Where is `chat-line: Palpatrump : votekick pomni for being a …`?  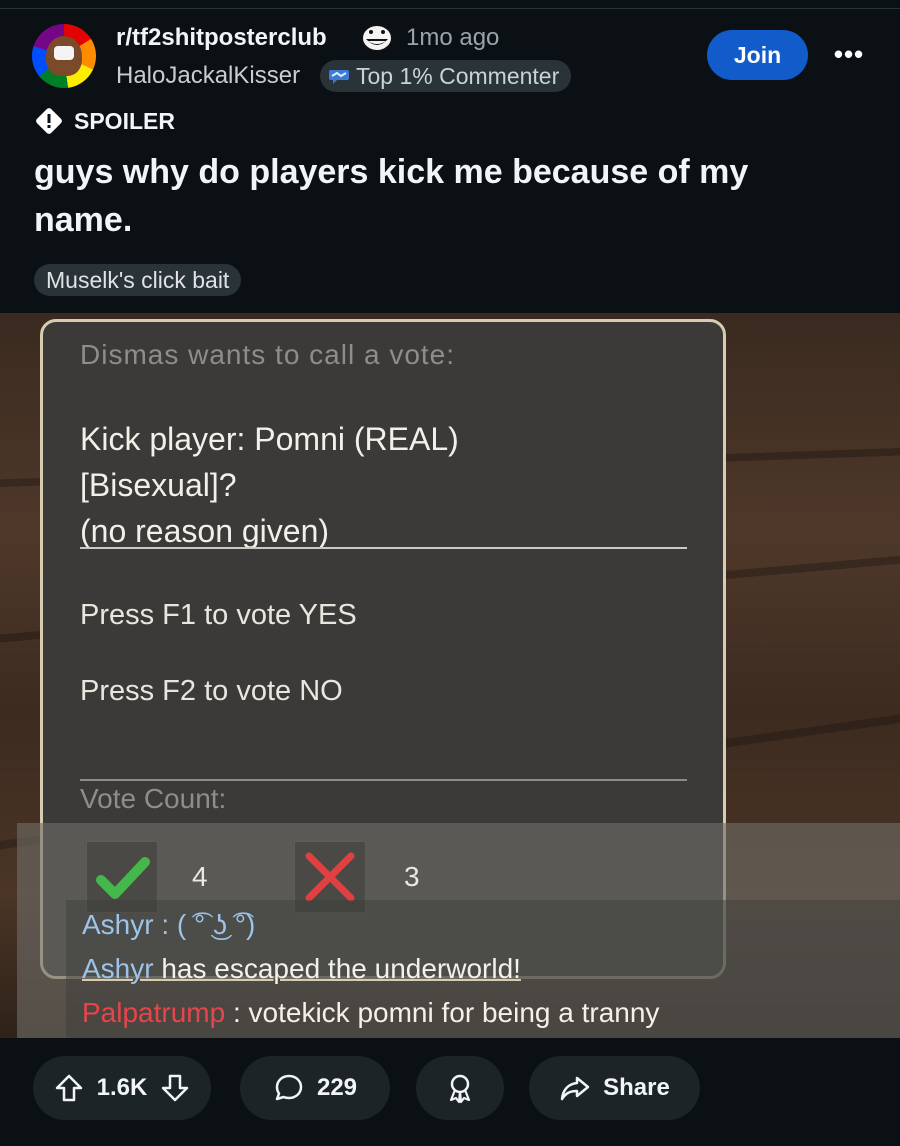
chat-line: Palpatrump : votekick pomni for being a … is located at coordinates (370, 1013).